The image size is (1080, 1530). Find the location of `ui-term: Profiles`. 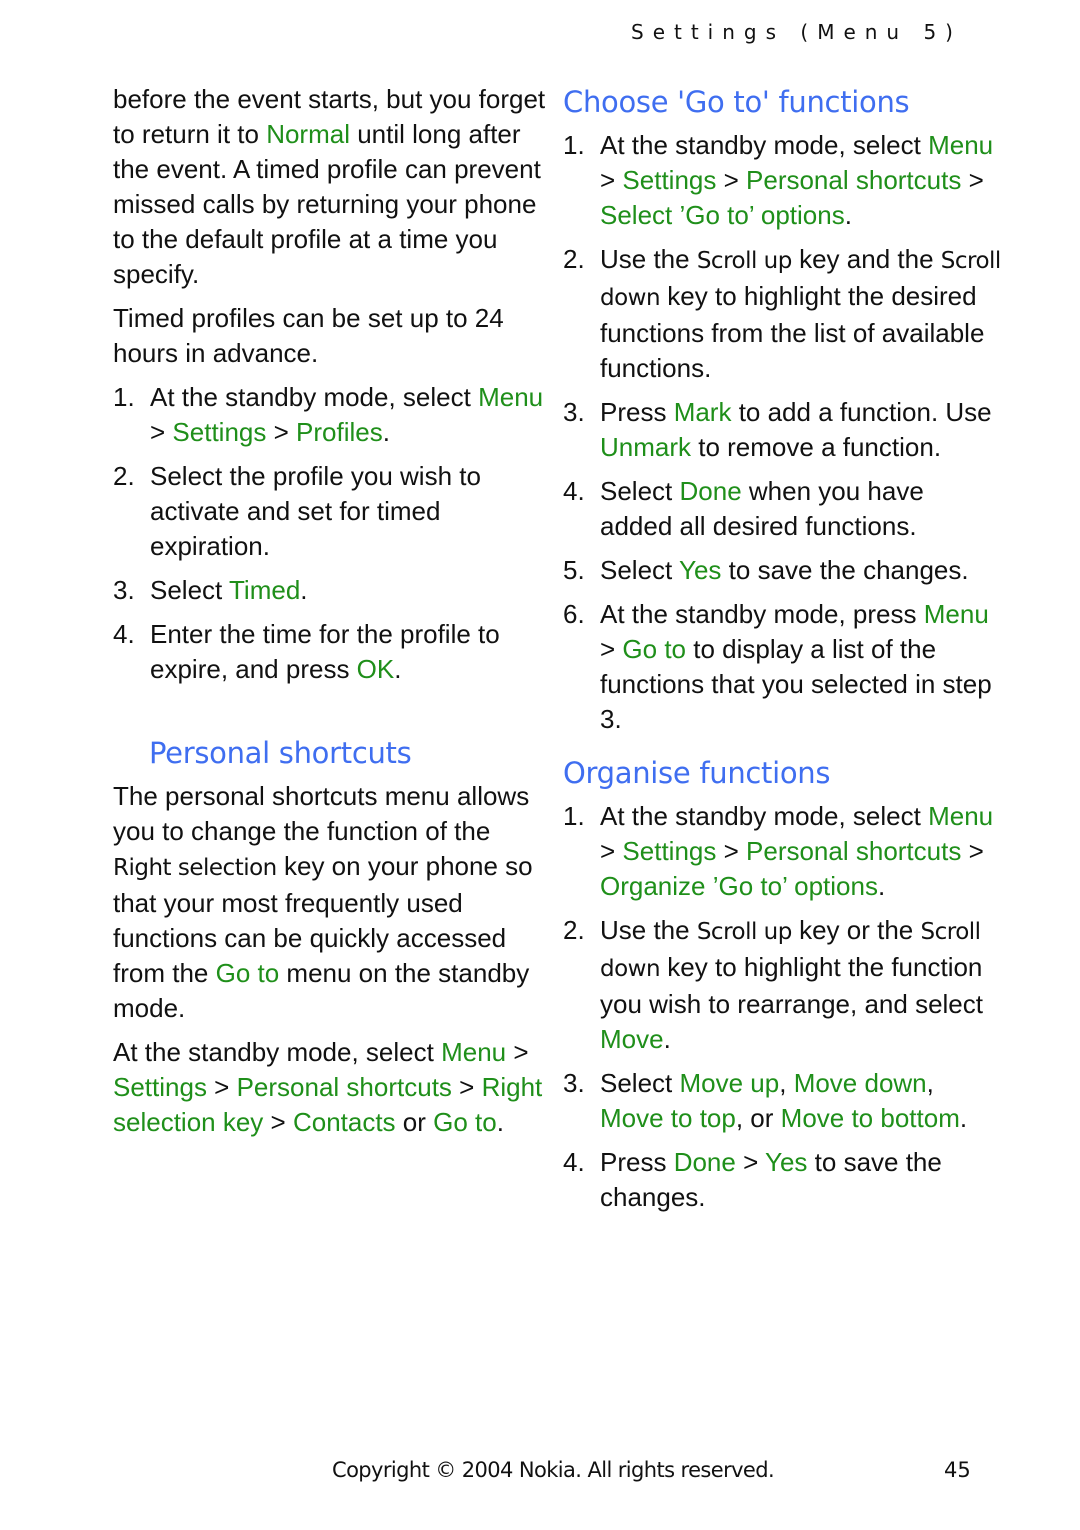

ui-term: Profiles is located at coordinates (339, 432).